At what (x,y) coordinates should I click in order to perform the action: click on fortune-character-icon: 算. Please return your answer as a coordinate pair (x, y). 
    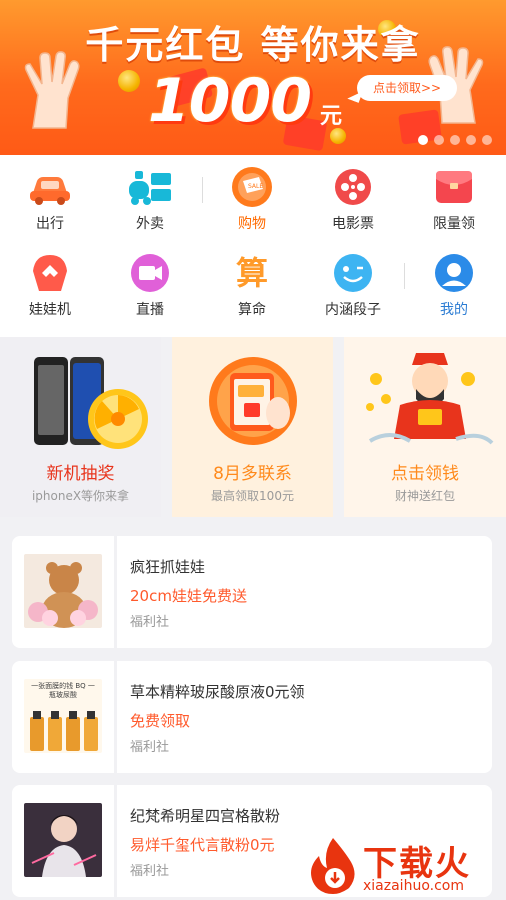
    Looking at the image, I should click on (252, 273).